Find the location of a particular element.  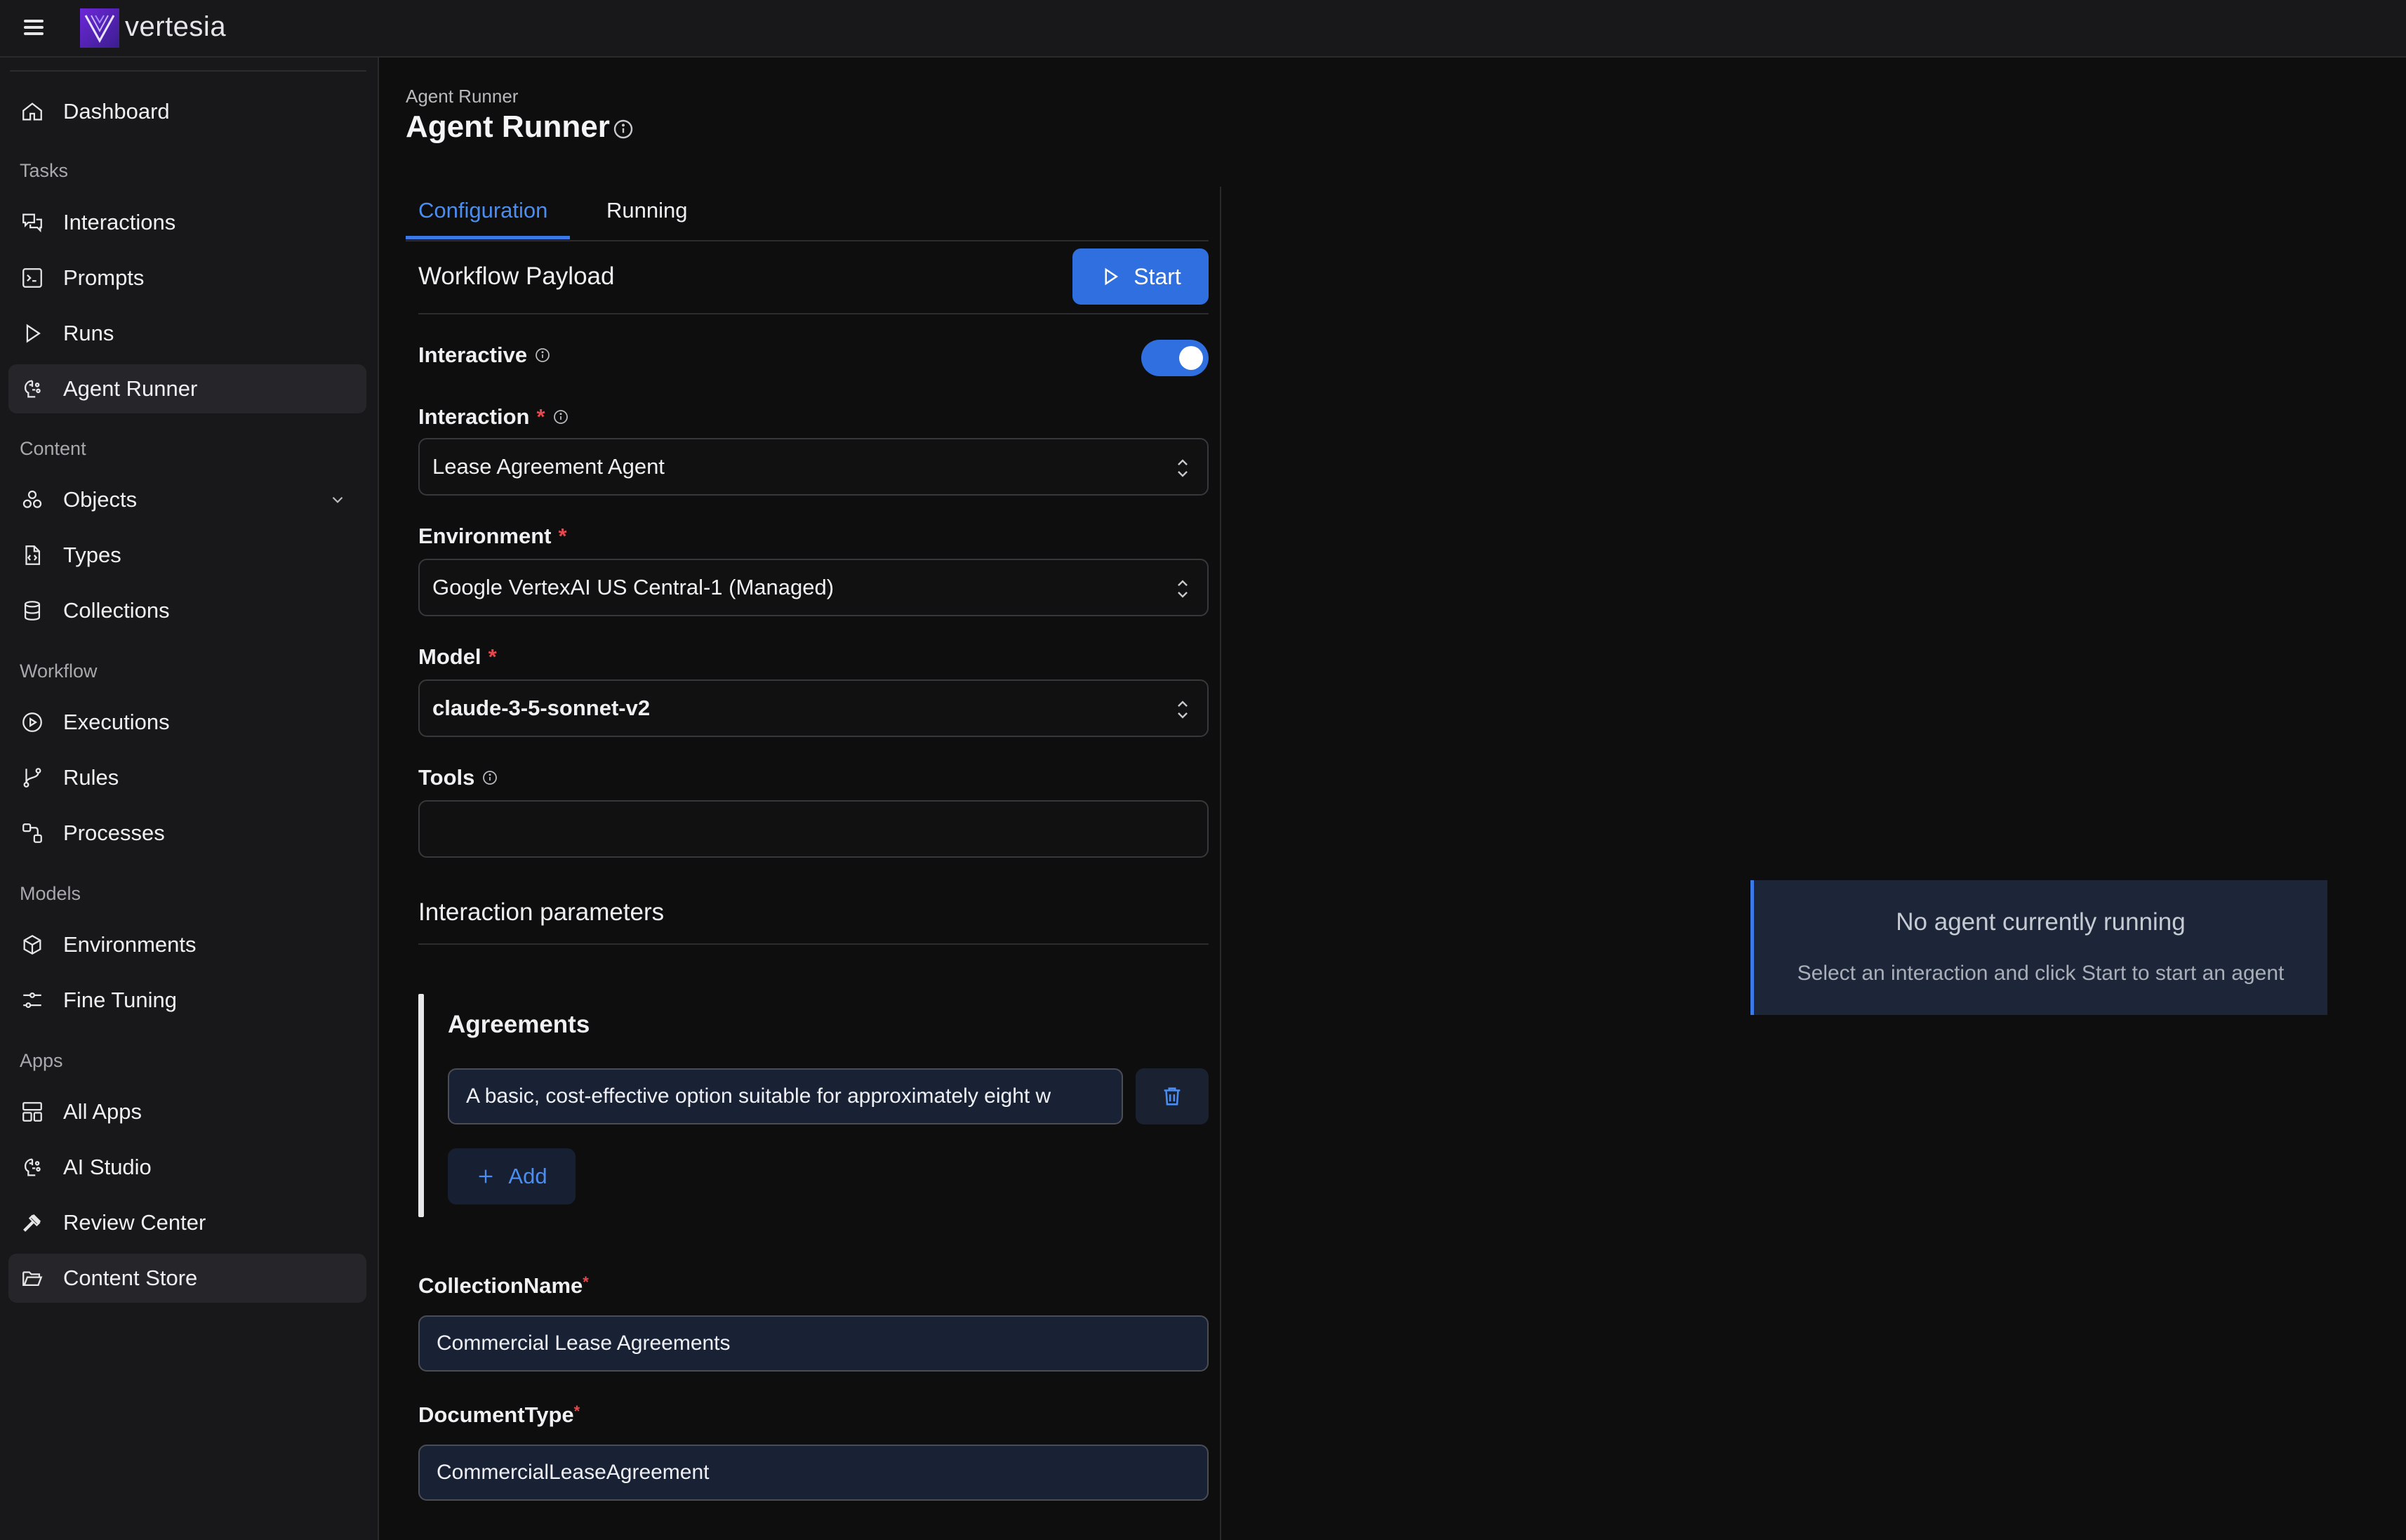

sidebar-item-environments: Environments is located at coordinates (187, 944).